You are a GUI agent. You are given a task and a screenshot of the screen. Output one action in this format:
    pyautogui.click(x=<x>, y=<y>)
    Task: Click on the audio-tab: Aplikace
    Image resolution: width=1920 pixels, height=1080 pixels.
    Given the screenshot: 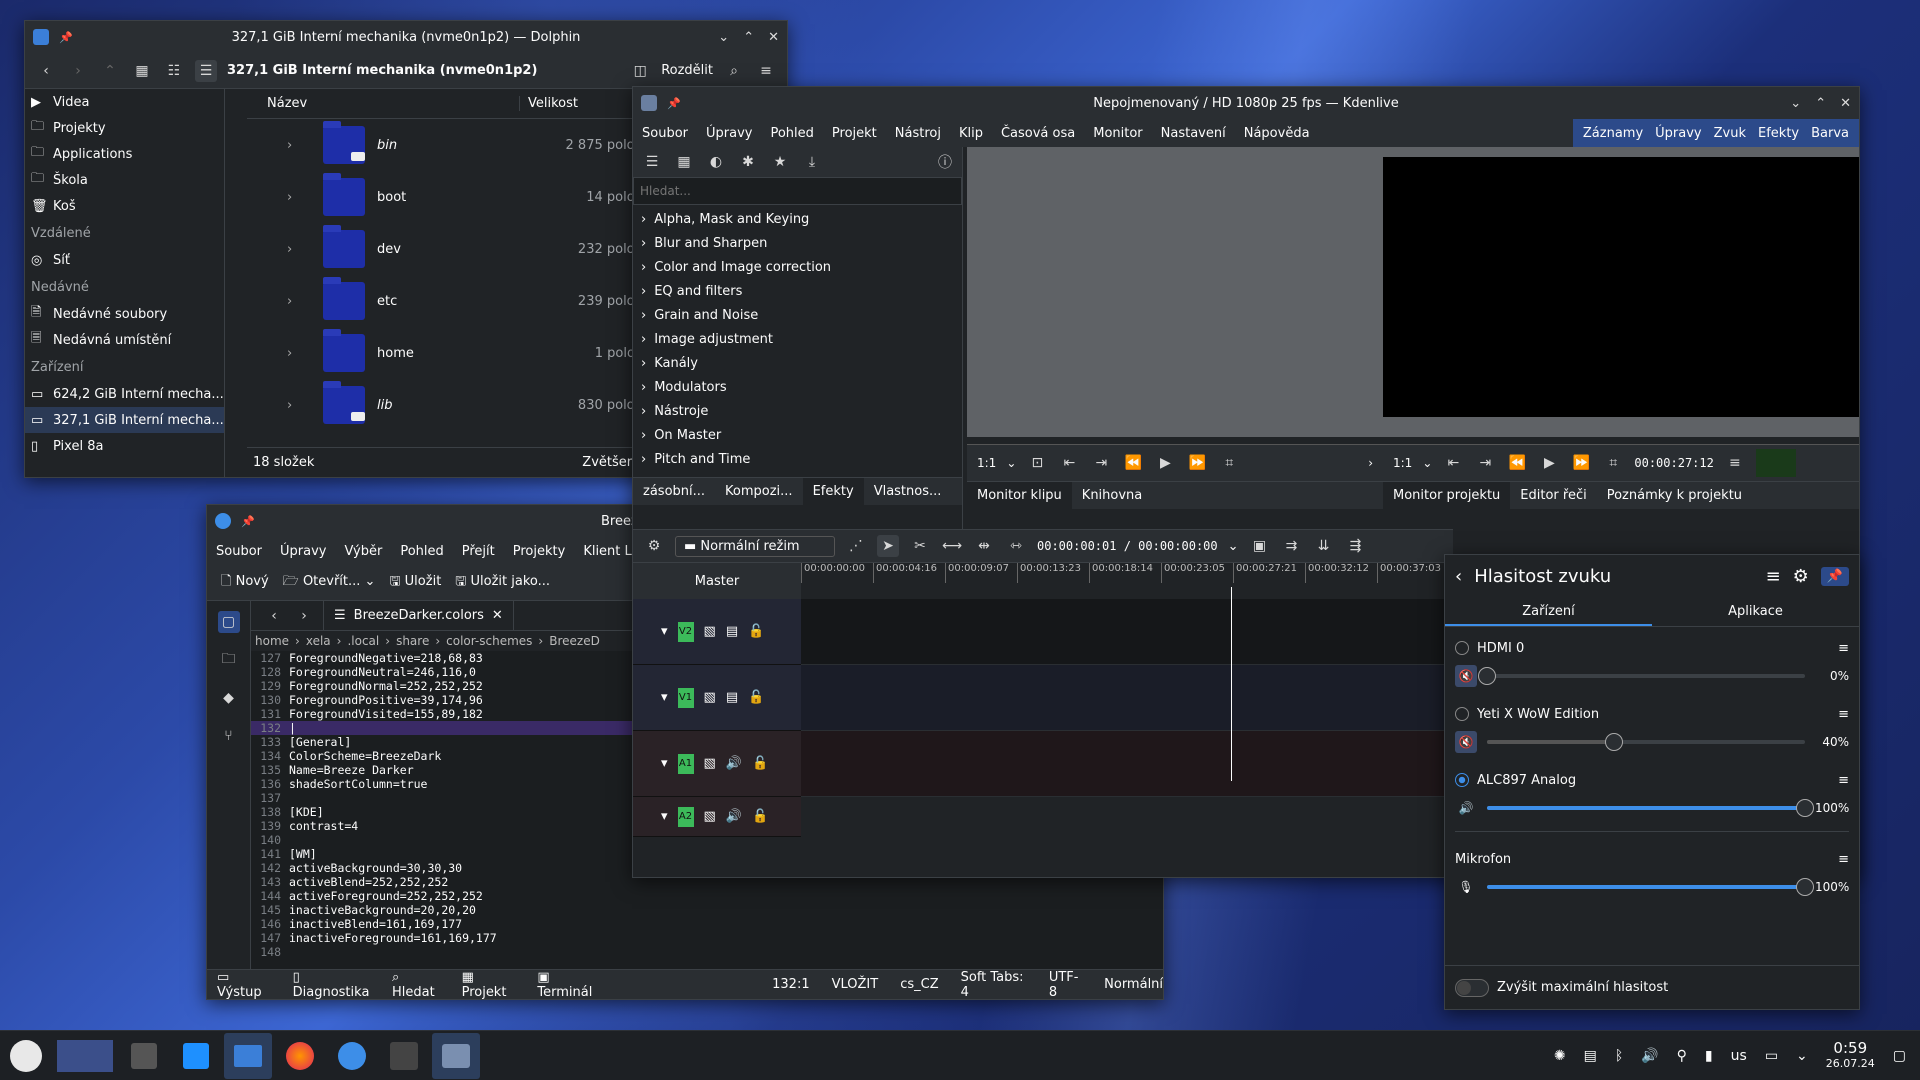 What is the action you would take?
    pyautogui.click(x=1755, y=611)
    